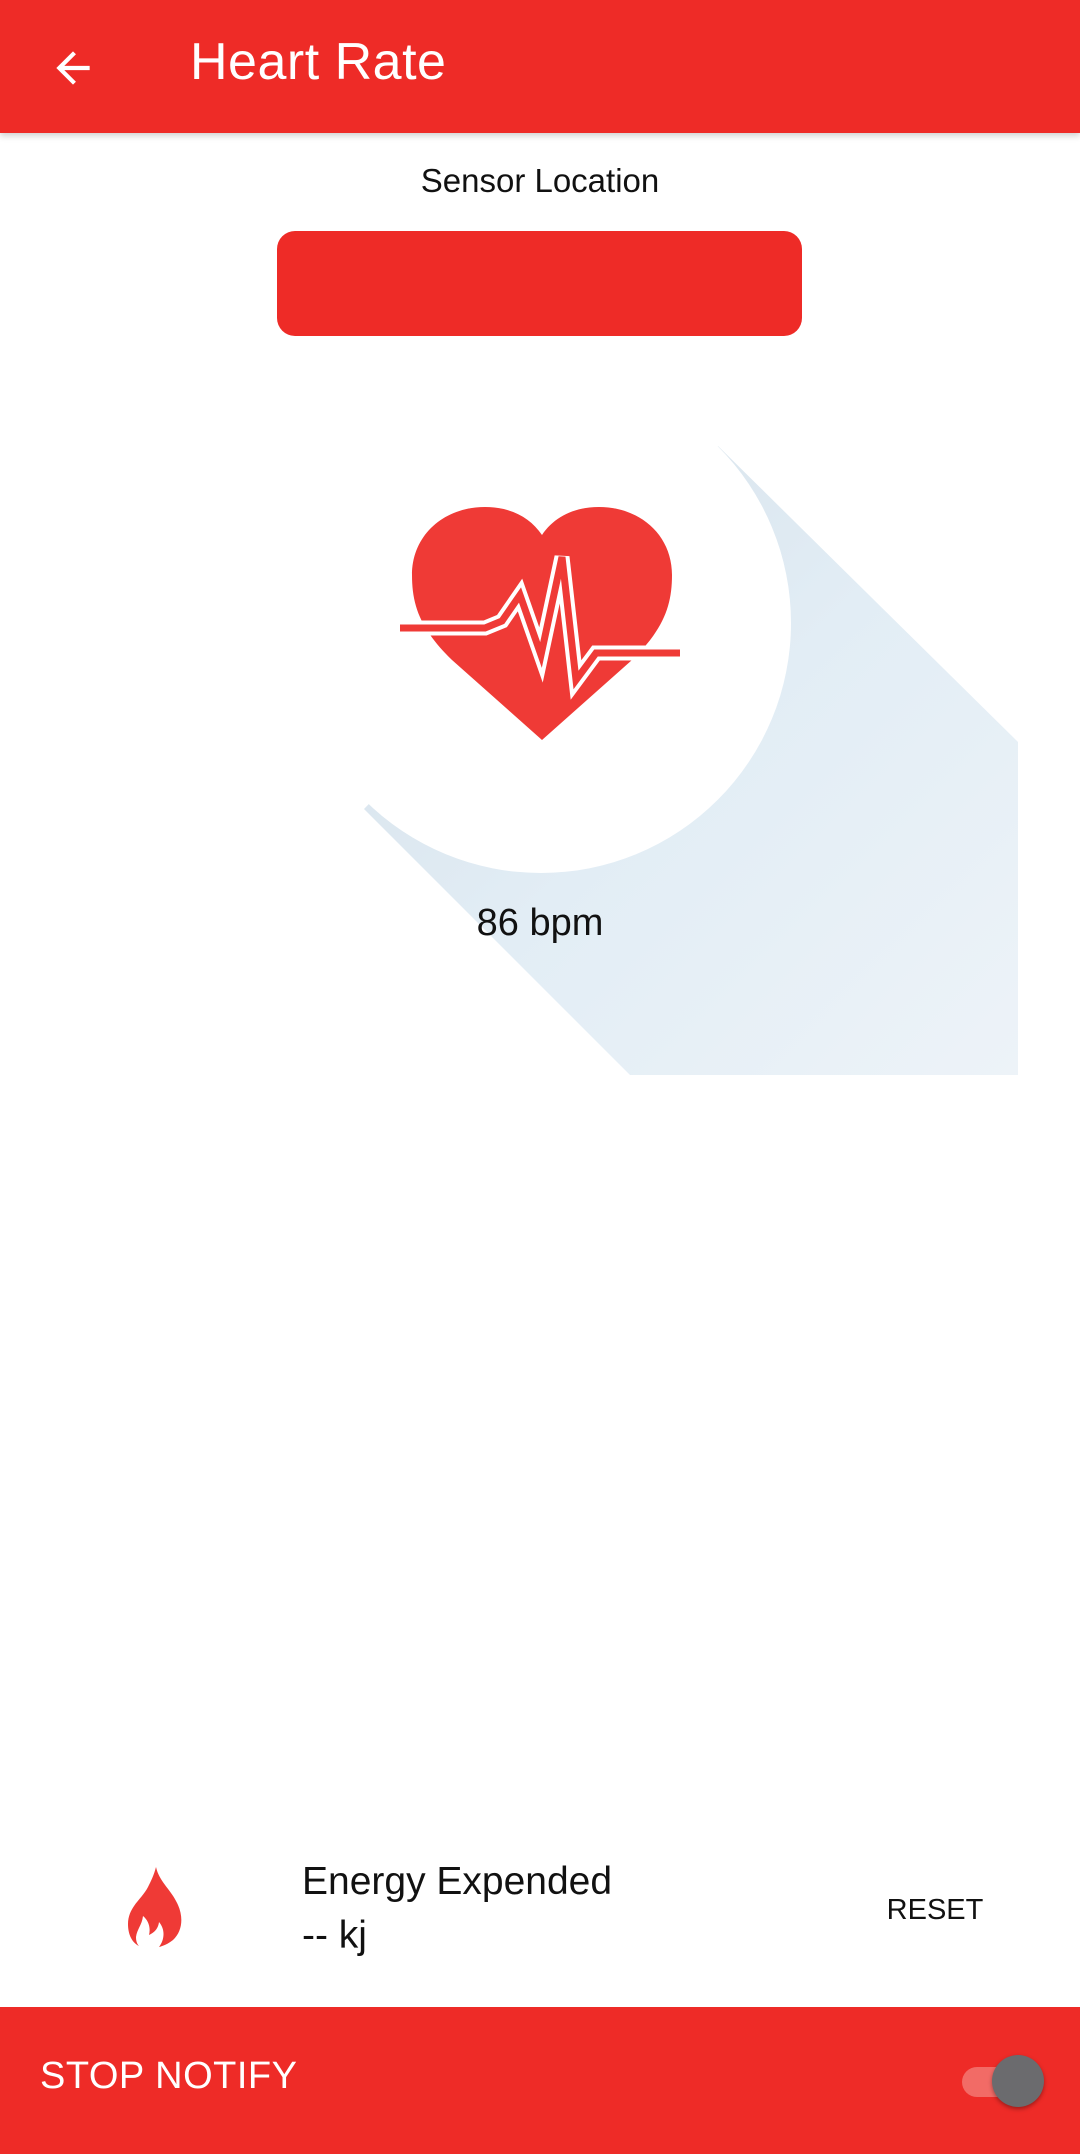 Image resolution: width=1080 pixels, height=2154 pixels. What do you see at coordinates (169, 2076) in the screenshot?
I see `stop-notify-label: STOP NOTIFY` at bounding box center [169, 2076].